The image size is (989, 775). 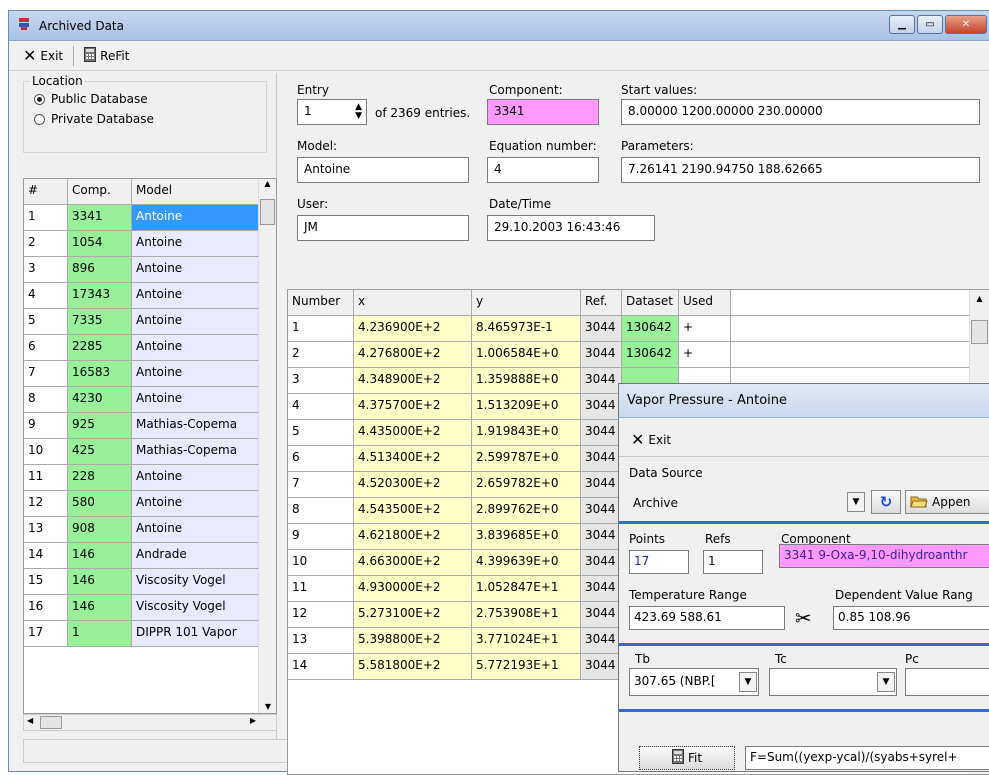 What do you see at coordinates (46, 529) in the screenshot?
I see `table-cell: 13` at bounding box center [46, 529].